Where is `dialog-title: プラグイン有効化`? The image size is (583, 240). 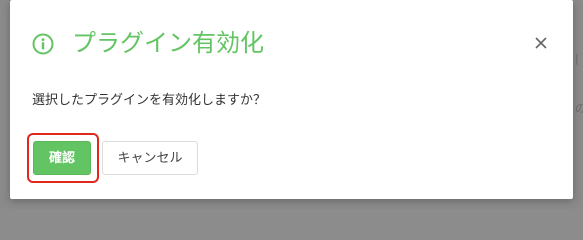
dialog-title: プラグイン有効化 is located at coordinates (168, 43).